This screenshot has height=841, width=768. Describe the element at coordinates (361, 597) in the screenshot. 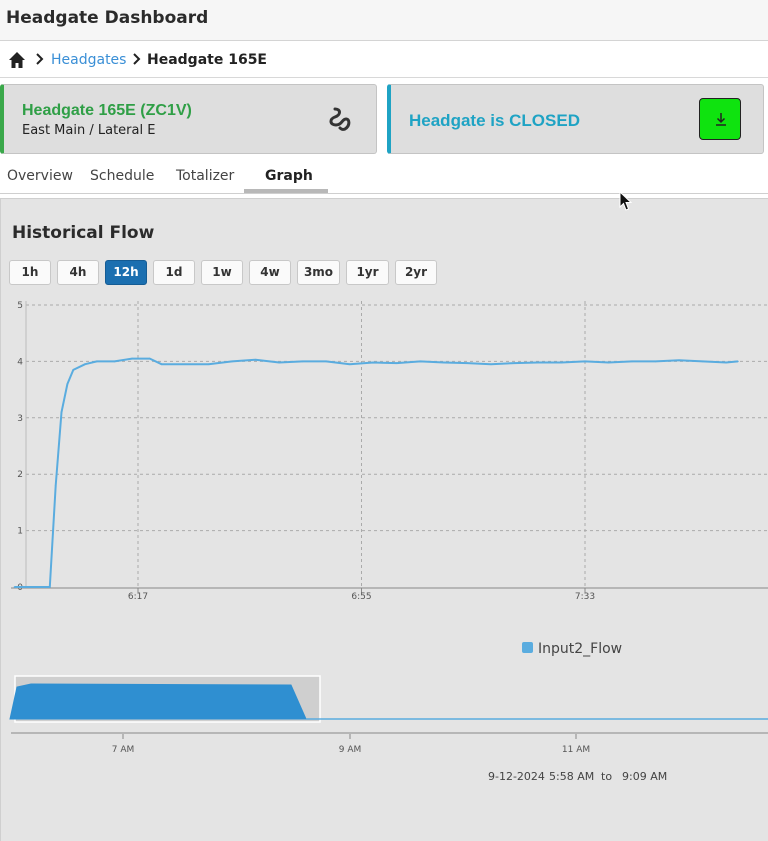

I see `x-tick-label: 6:55` at that location.